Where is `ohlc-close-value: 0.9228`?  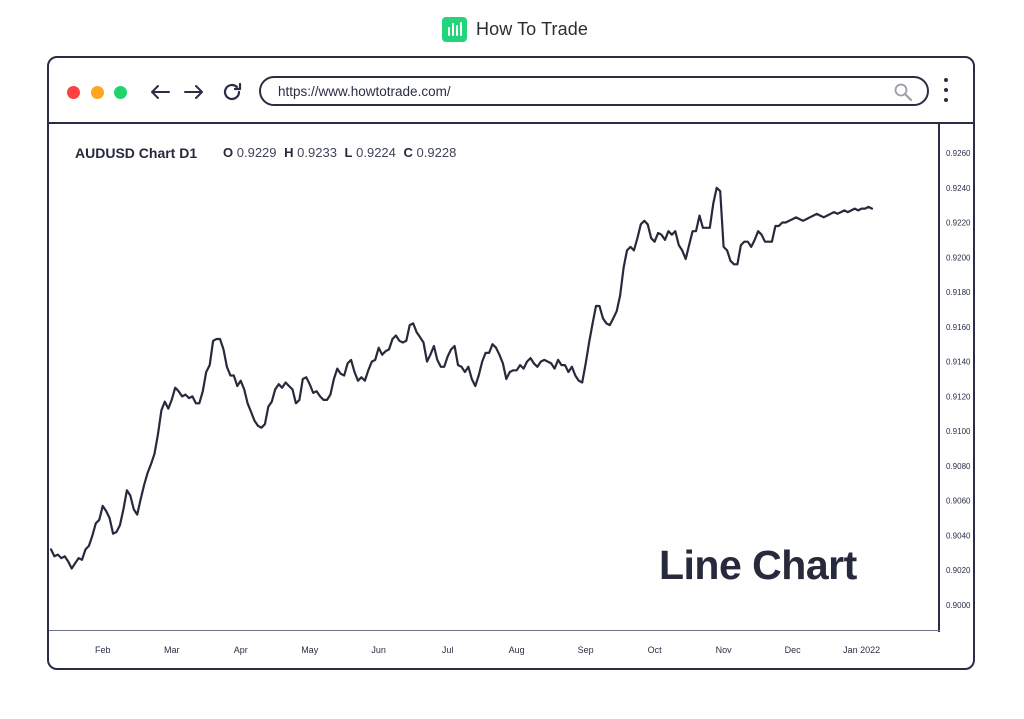
ohlc-close-value: 0.9228 is located at coordinates (436, 152).